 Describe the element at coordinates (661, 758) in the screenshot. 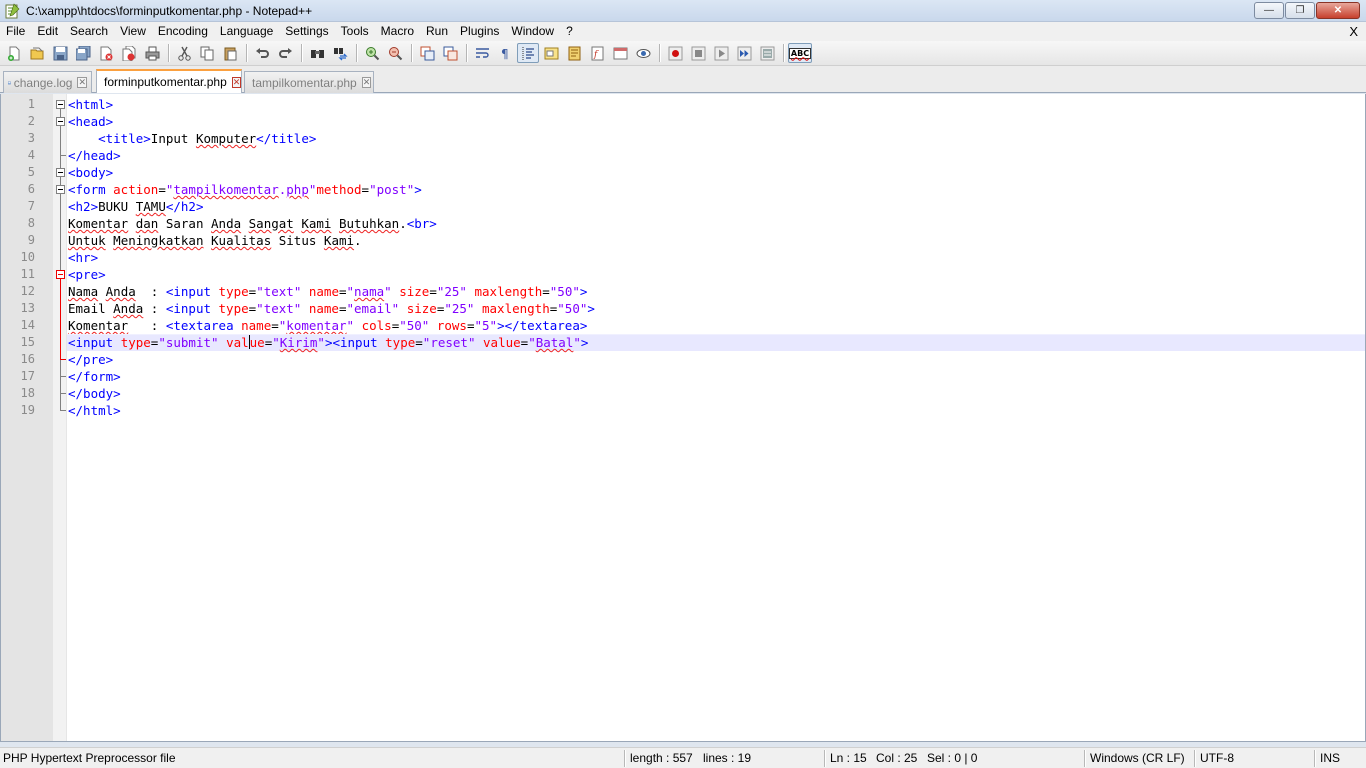

I see `status-length: length : 557` at that location.